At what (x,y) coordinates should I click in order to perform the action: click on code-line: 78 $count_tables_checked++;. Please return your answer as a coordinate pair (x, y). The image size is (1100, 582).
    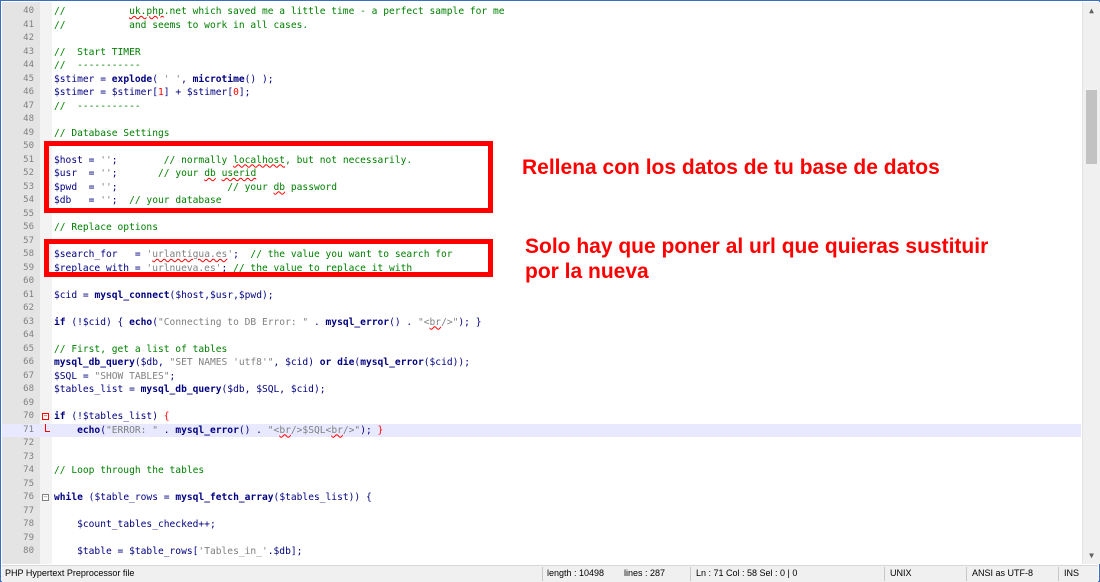
    Looking at the image, I should click on (541, 525).